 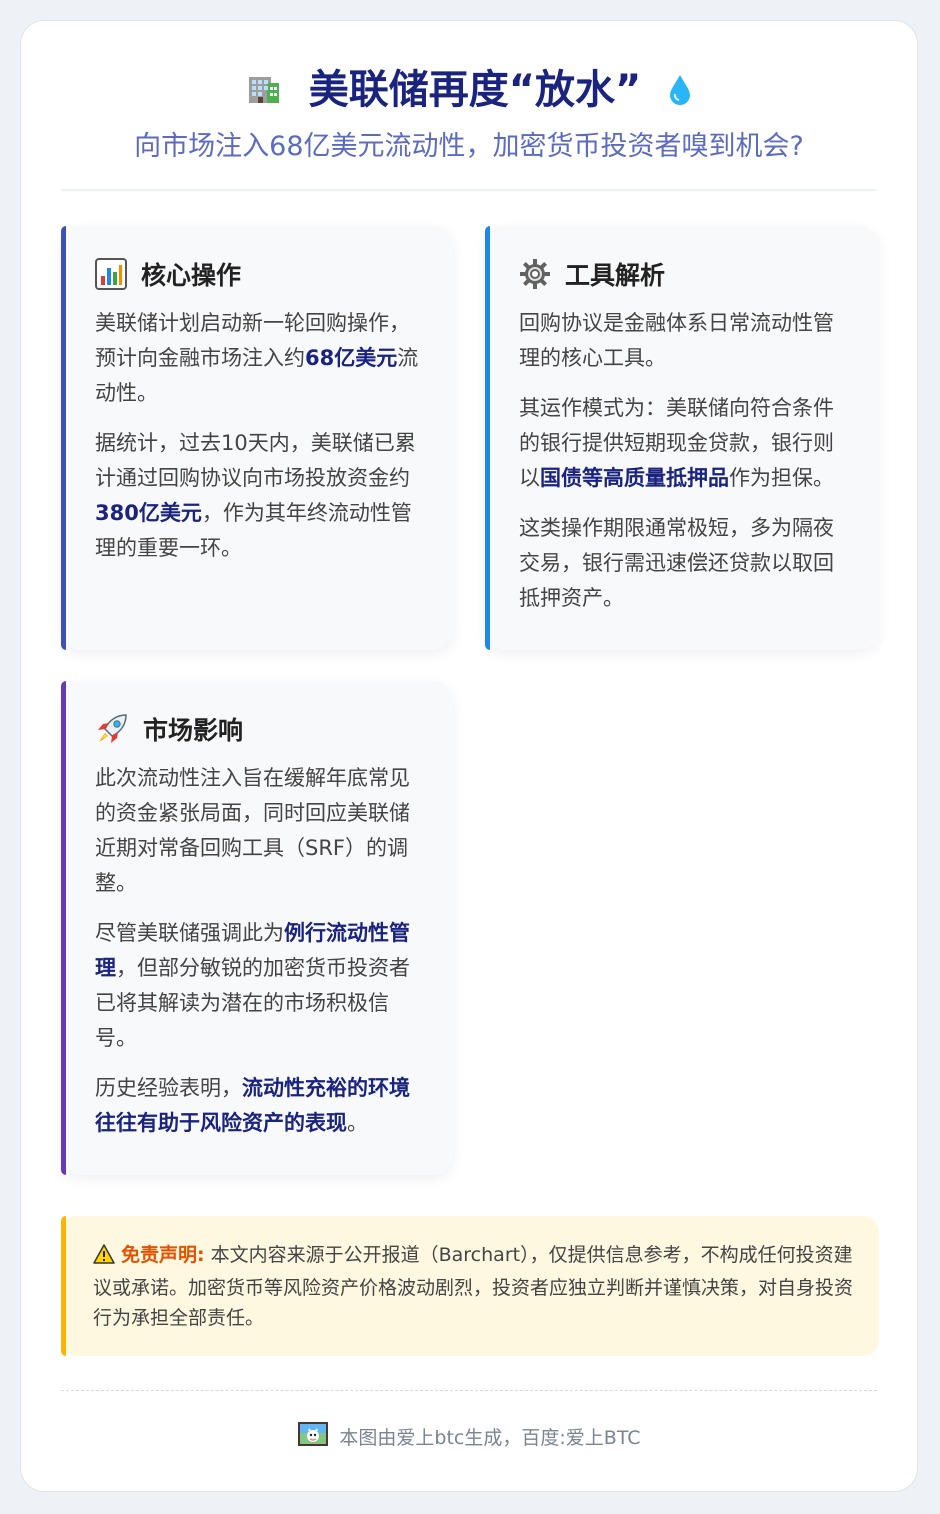 I want to click on disclaimer-label: 免责声明:, so click(x=163, y=1255).